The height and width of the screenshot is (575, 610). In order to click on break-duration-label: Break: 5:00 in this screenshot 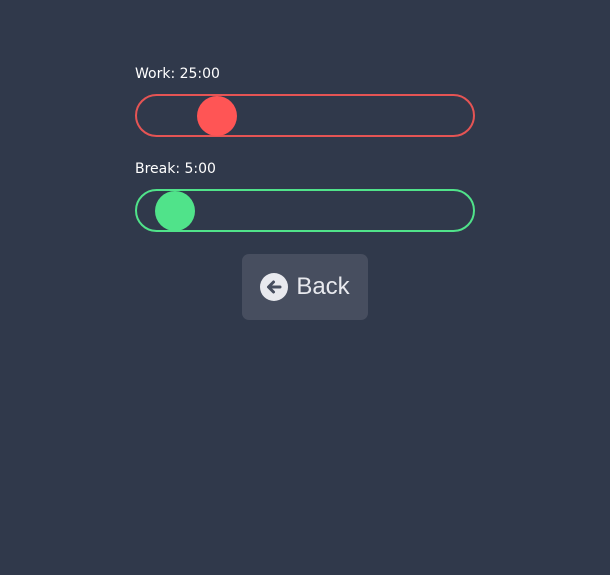, I will do `click(175, 169)`.